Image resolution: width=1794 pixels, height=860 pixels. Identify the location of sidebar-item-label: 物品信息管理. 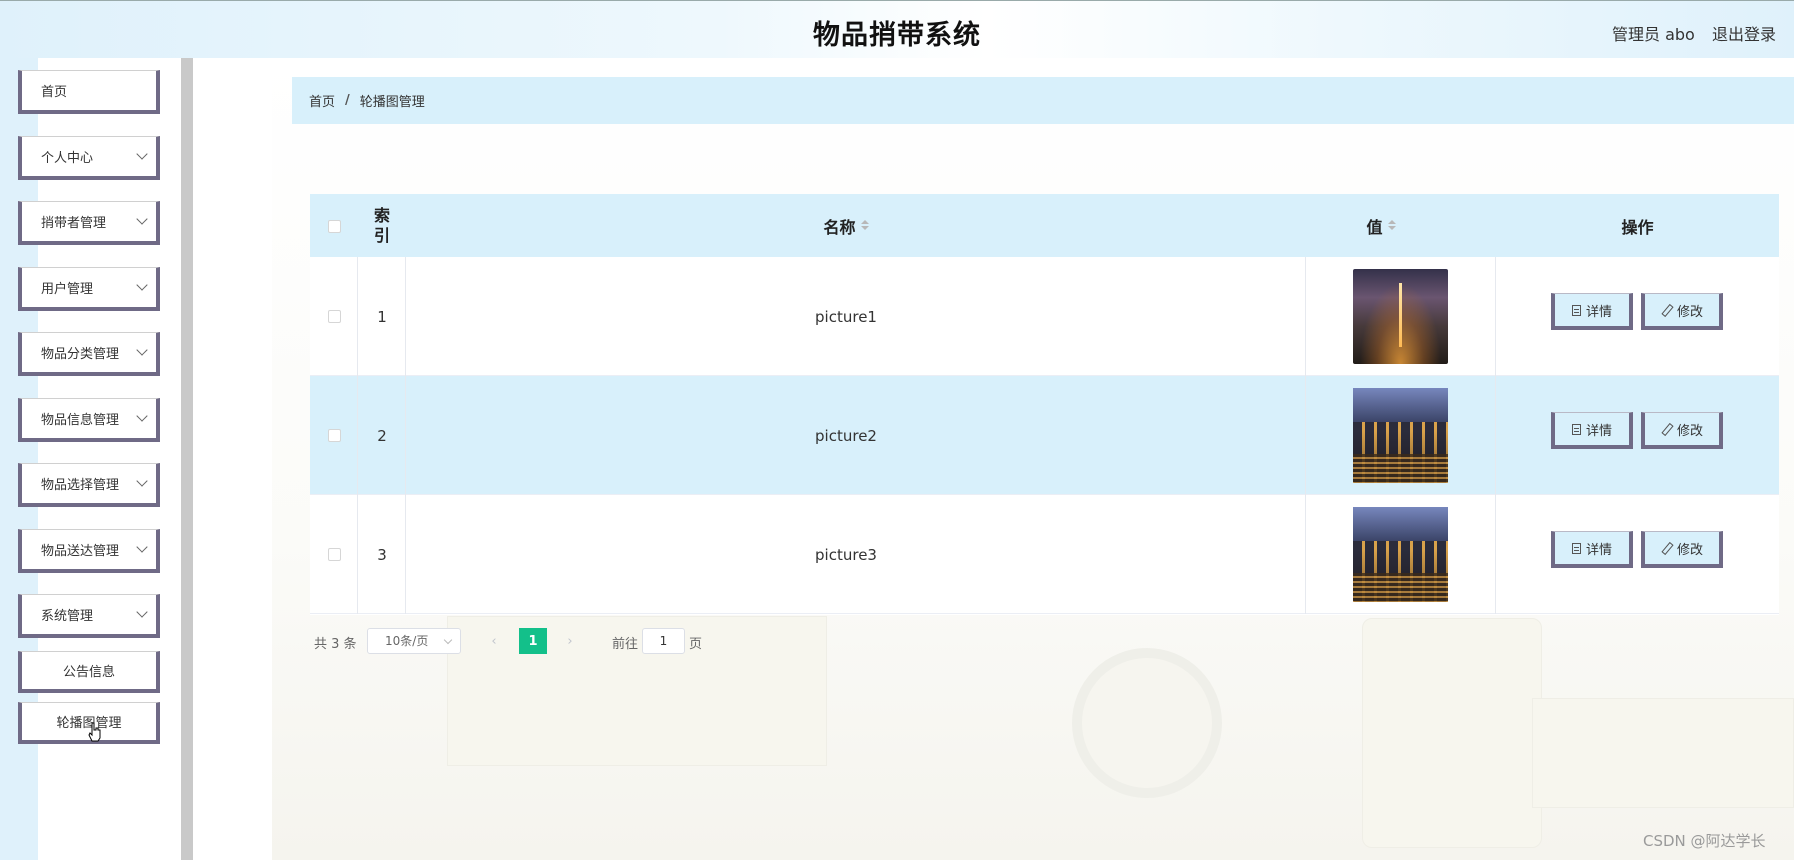
(80, 420).